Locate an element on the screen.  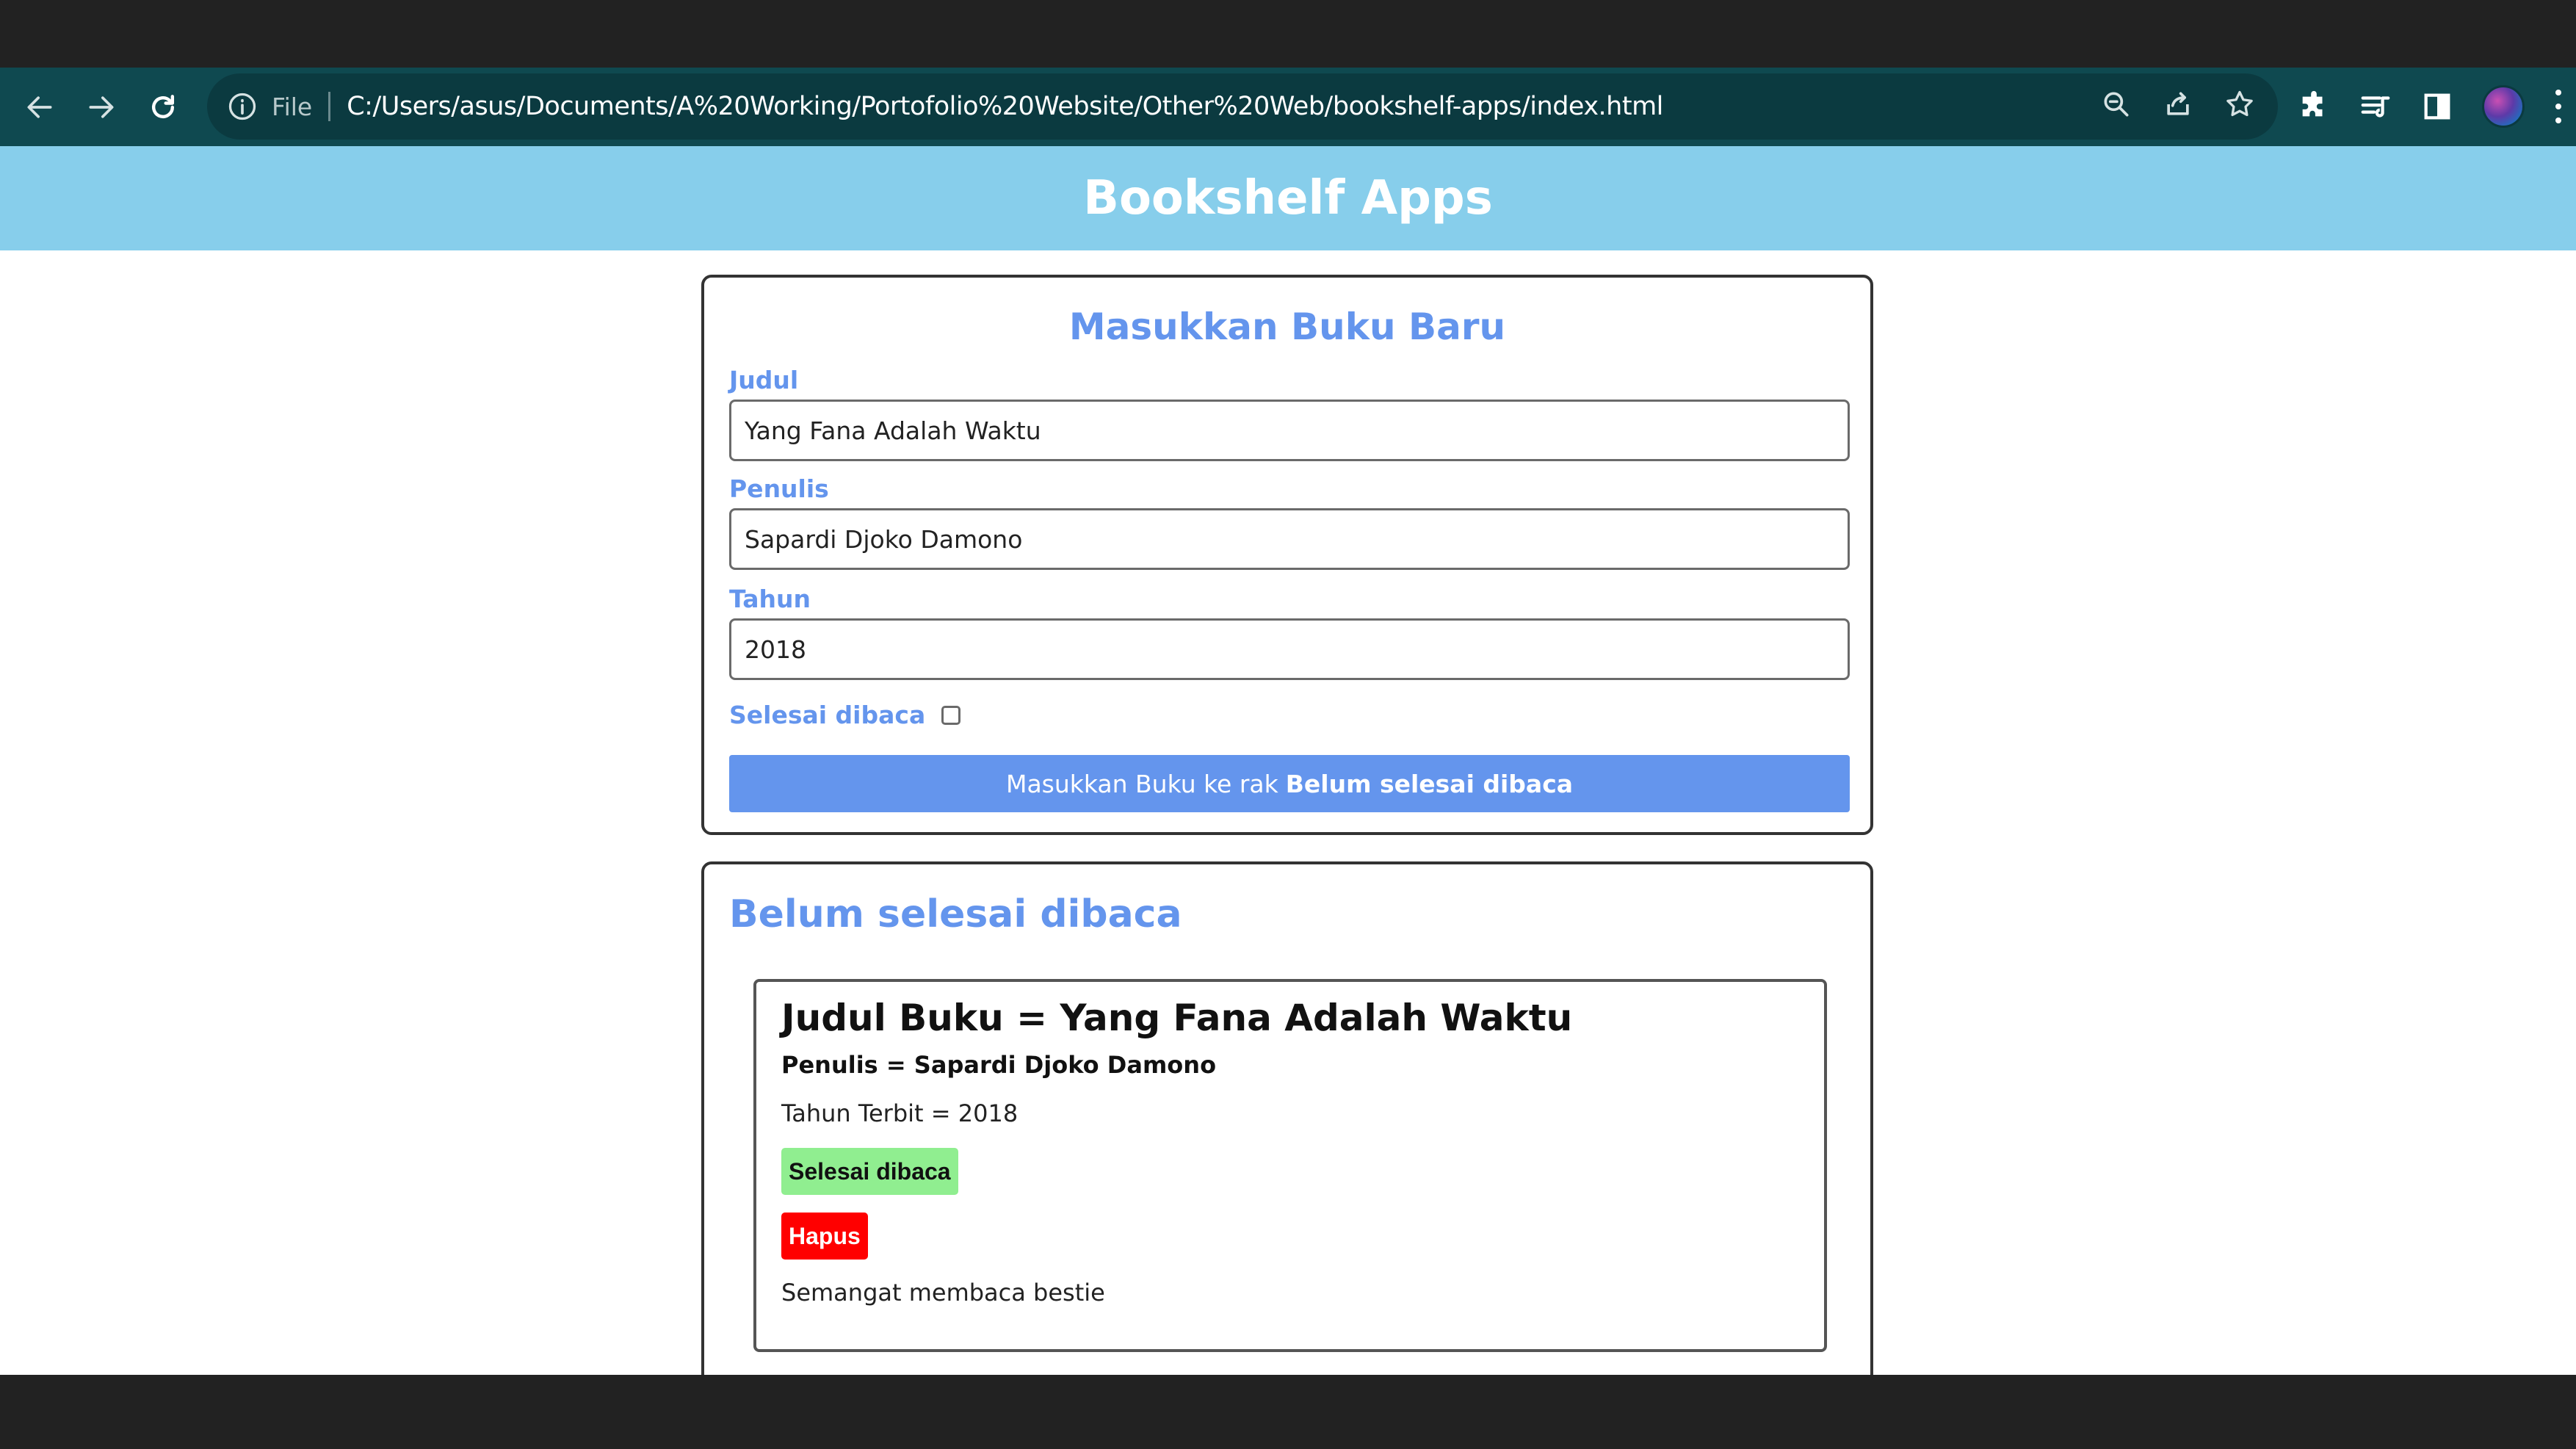
arrow-right-icon is located at coordinates (101, 106).